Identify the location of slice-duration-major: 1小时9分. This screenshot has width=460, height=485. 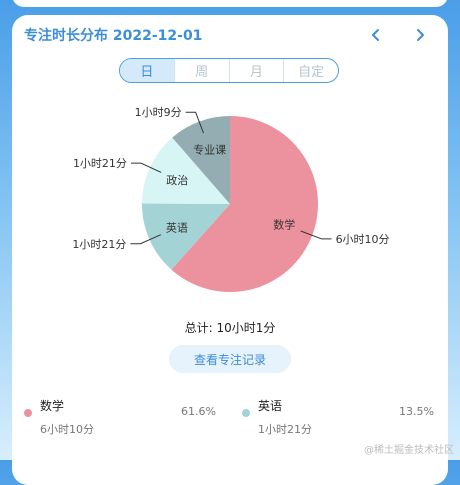
(158, 112).